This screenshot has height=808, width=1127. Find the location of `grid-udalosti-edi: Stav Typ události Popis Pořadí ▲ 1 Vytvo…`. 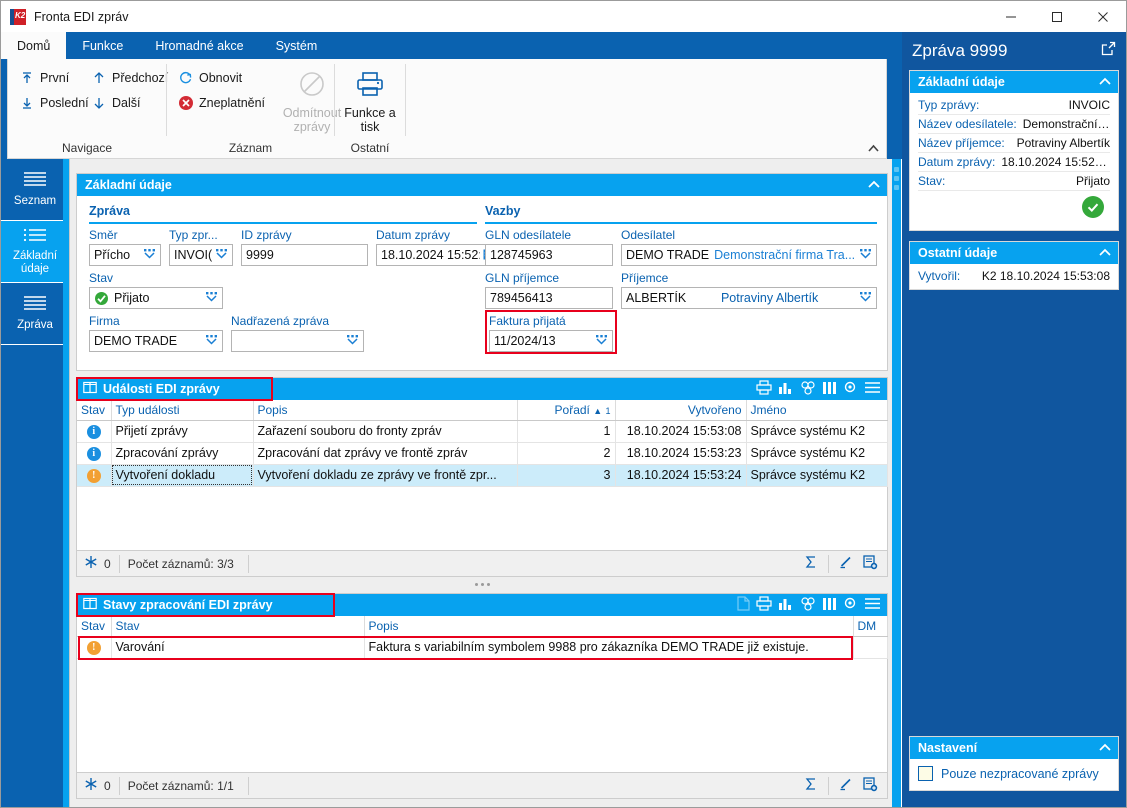

grid-udalosti-edi: Stav Typ události Popis Pořadí ▲ 1 Vytvo… is located at coordinates (482, 443).